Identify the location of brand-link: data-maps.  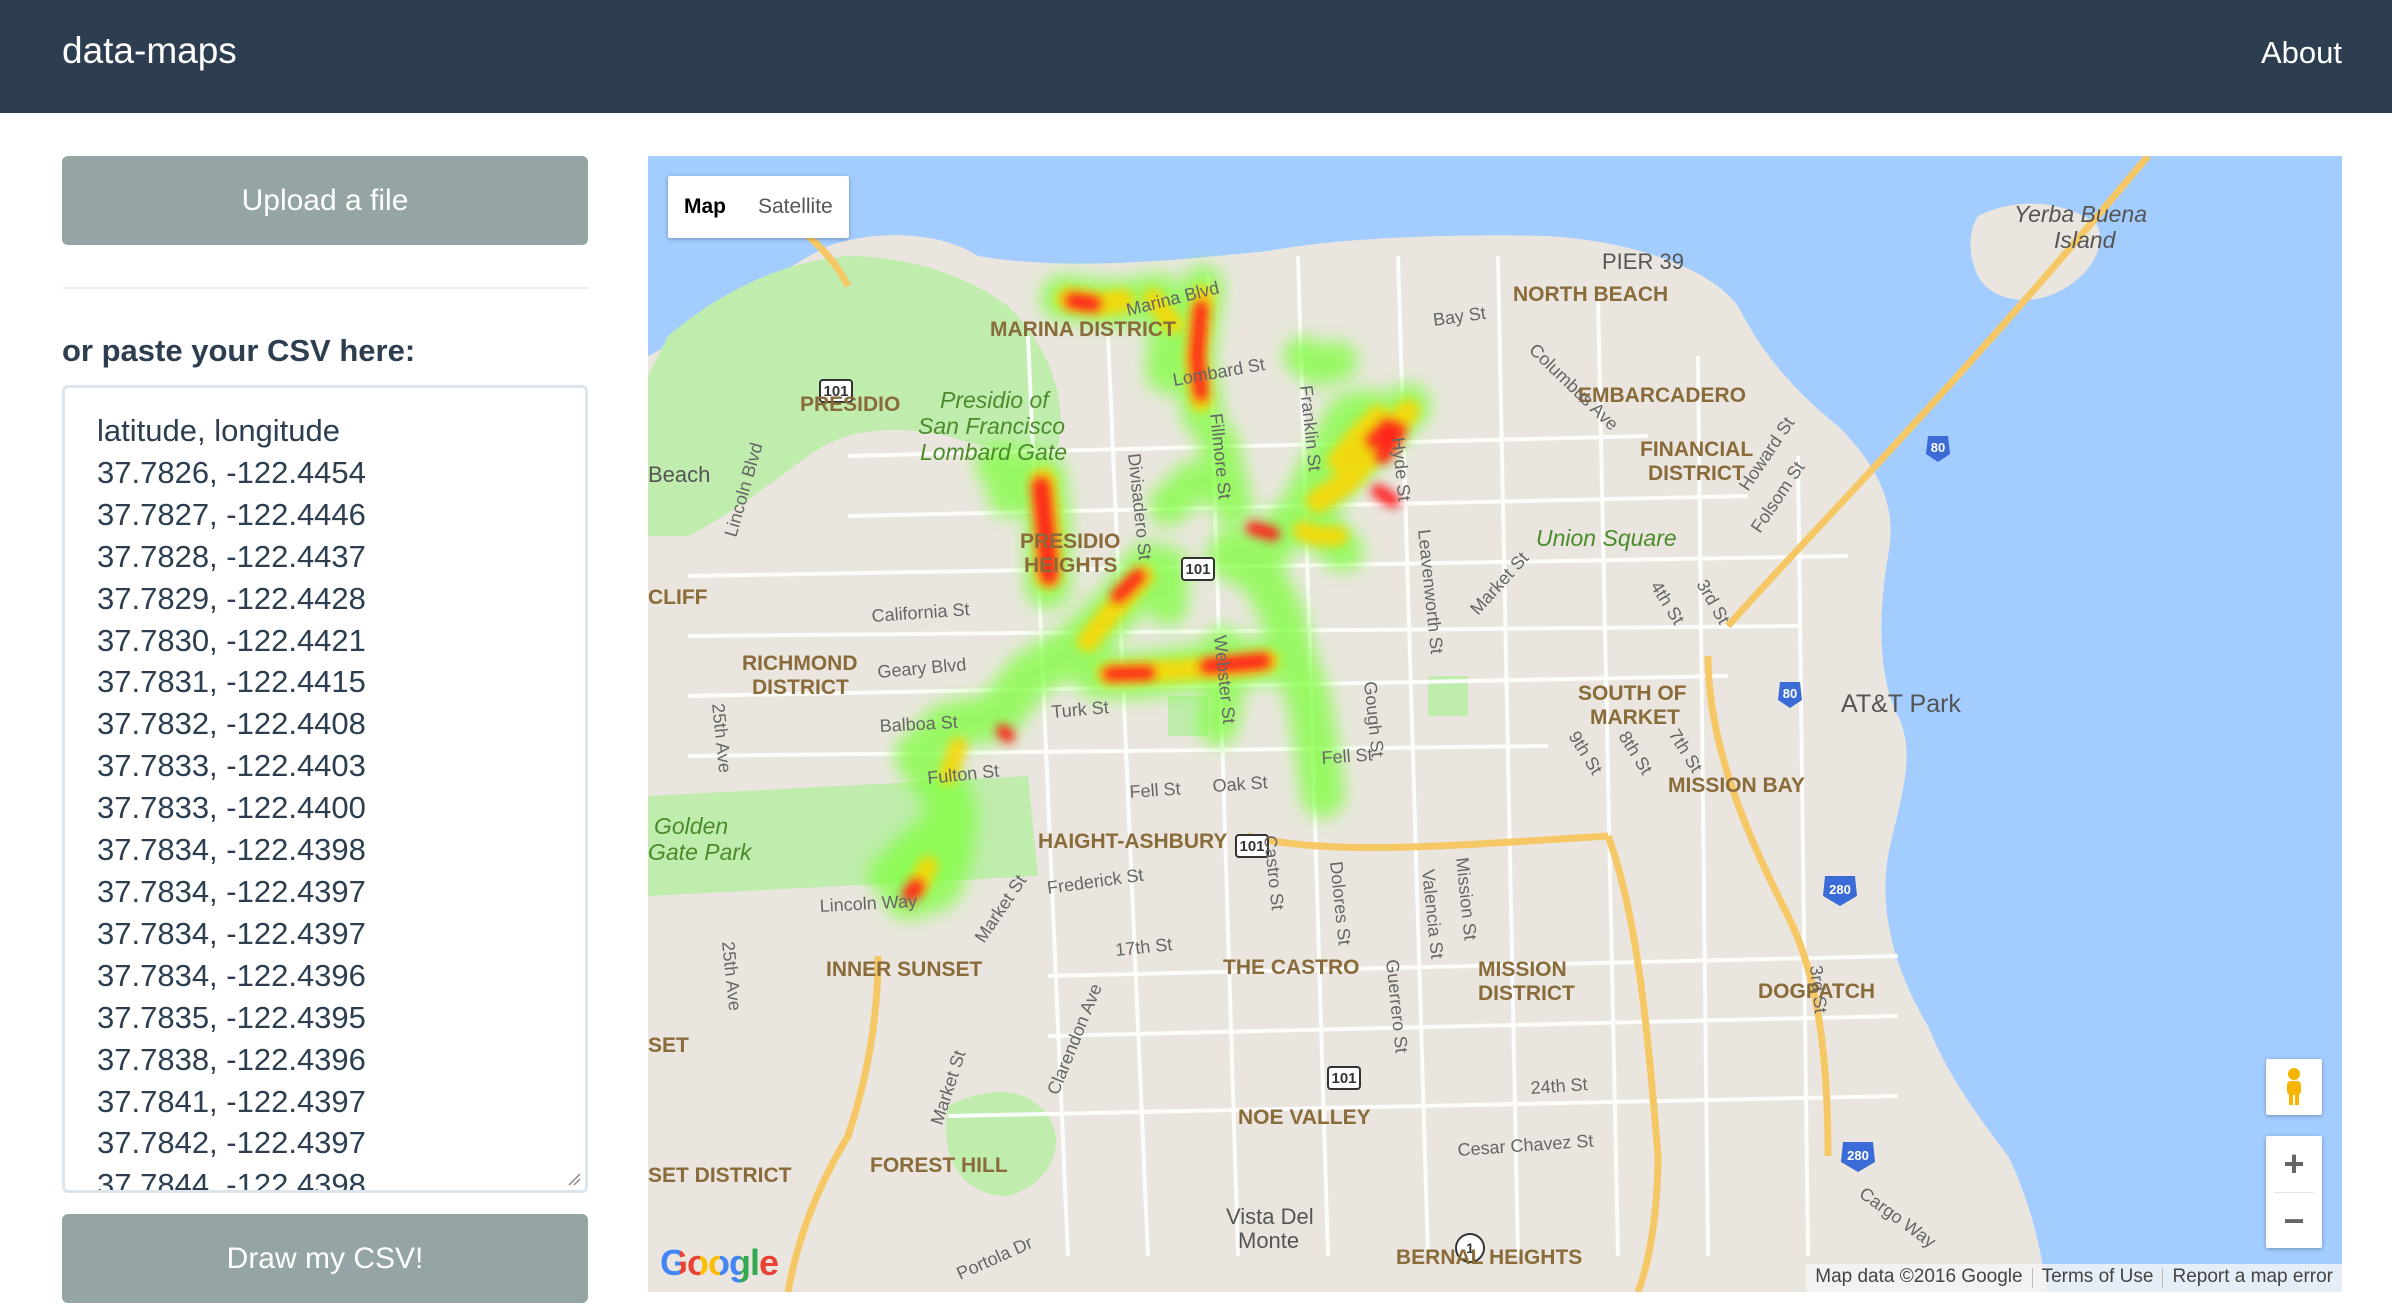
(149, 51).